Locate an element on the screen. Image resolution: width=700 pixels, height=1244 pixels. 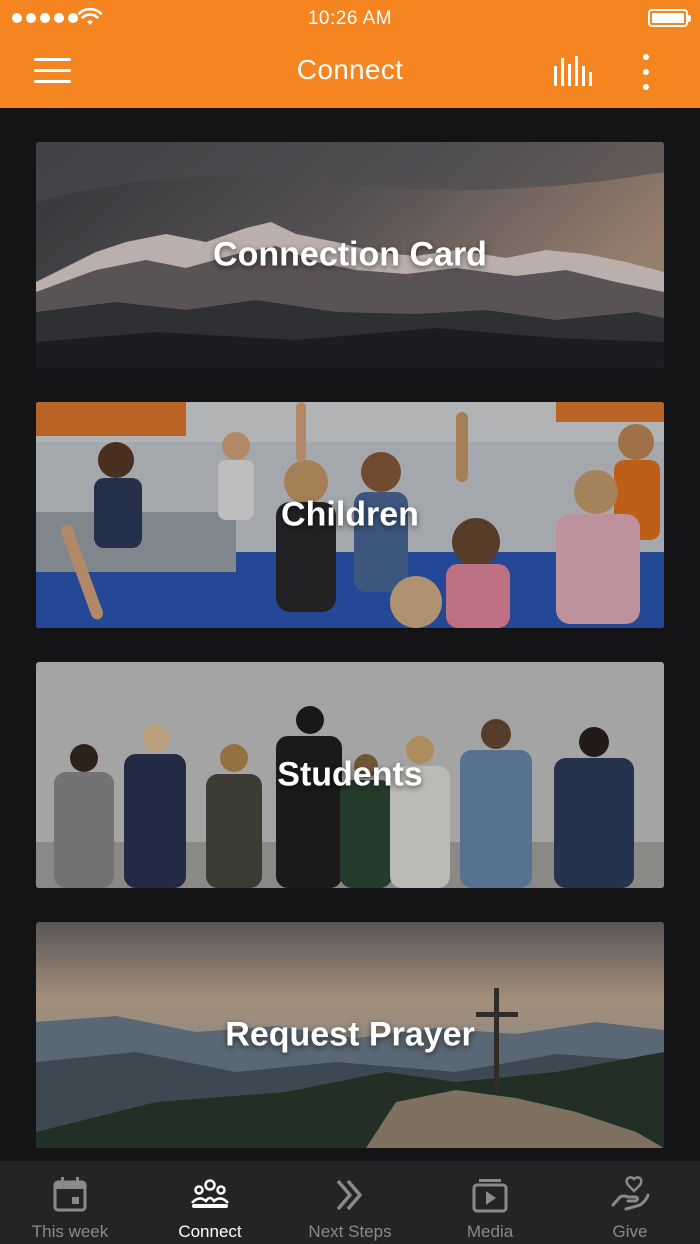
card-label-children: Children is located at coordinates (350, 514).